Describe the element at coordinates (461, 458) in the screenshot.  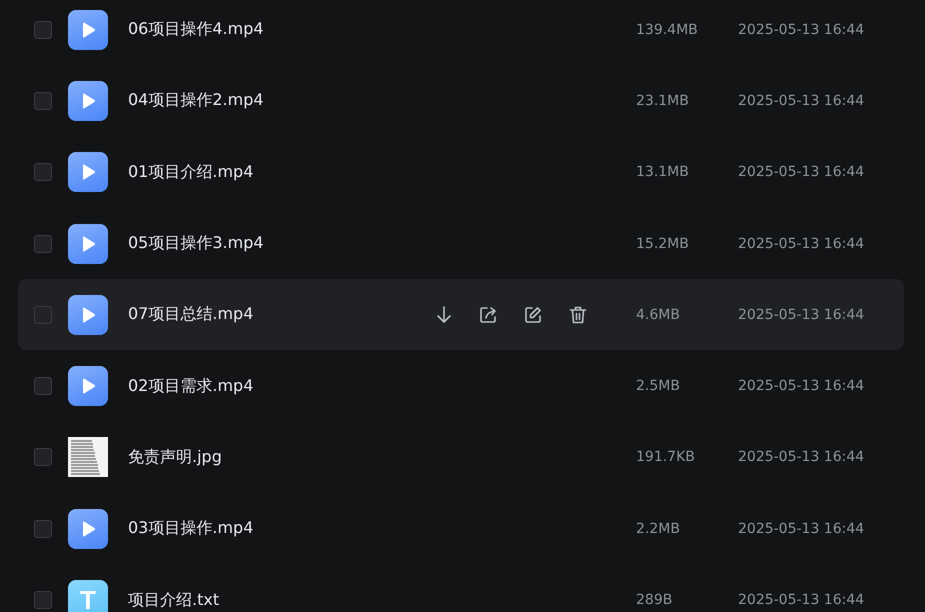
I see `file-row: 免责声明.jpg 191.7KB 2025-05-13 16:44` at that location.